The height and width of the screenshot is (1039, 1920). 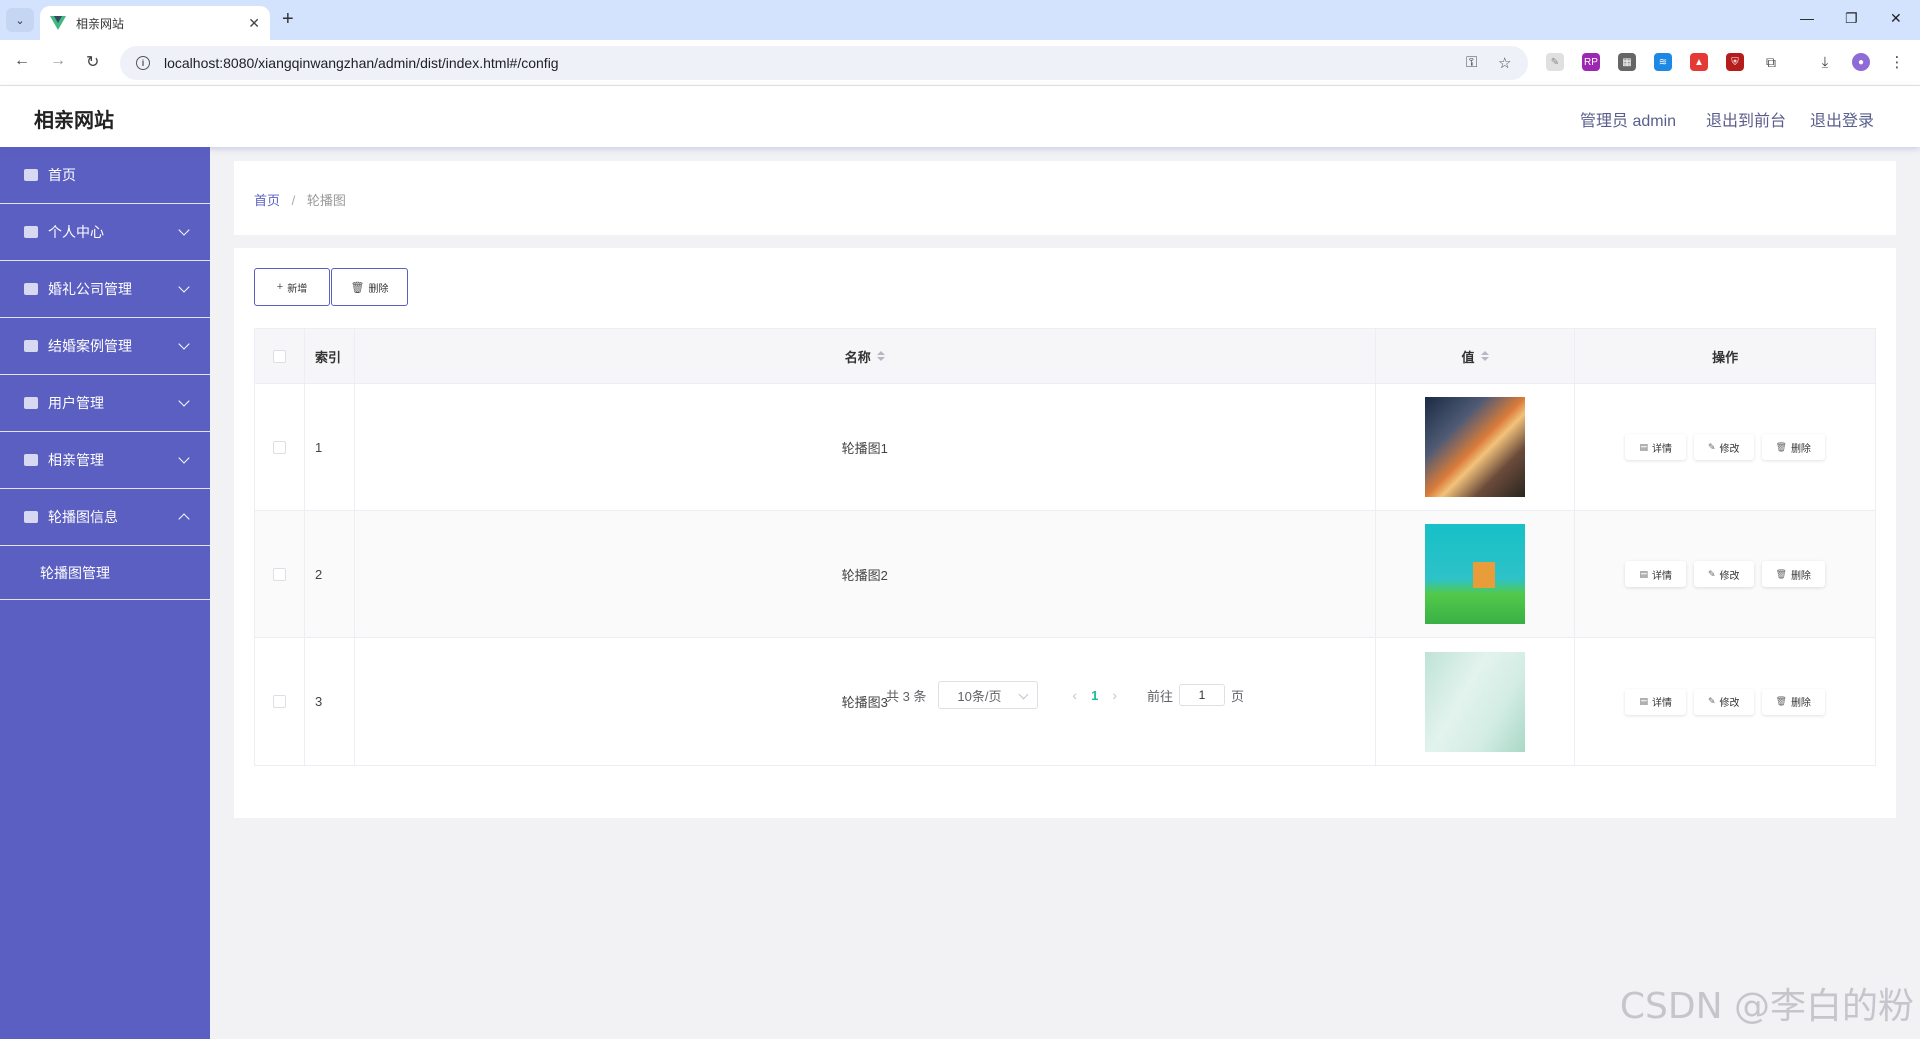 I want to click on row-check-cell, so click(x=280, y=447).